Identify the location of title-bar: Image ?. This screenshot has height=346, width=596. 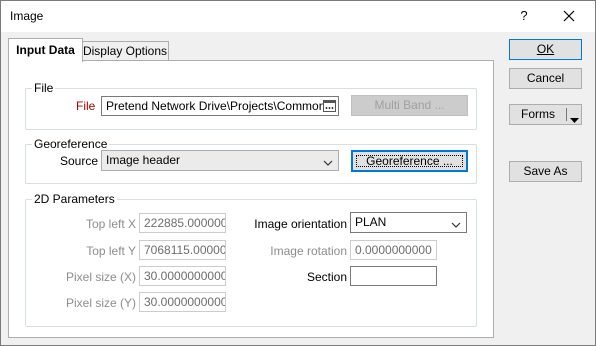
(298, 16).